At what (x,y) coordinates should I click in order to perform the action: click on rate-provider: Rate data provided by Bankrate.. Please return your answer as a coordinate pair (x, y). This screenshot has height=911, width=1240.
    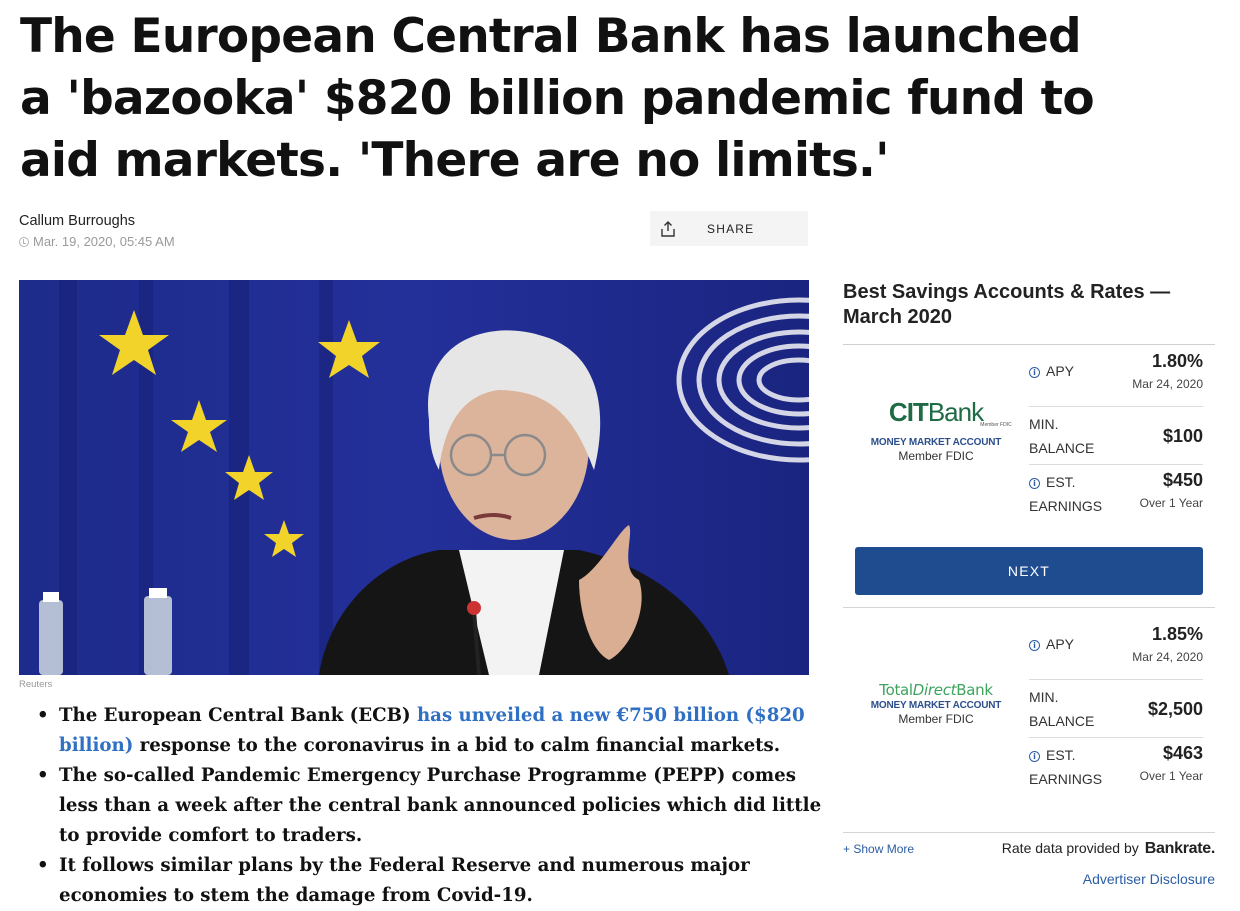
    Looking at the image, I should click on (1108, 849).